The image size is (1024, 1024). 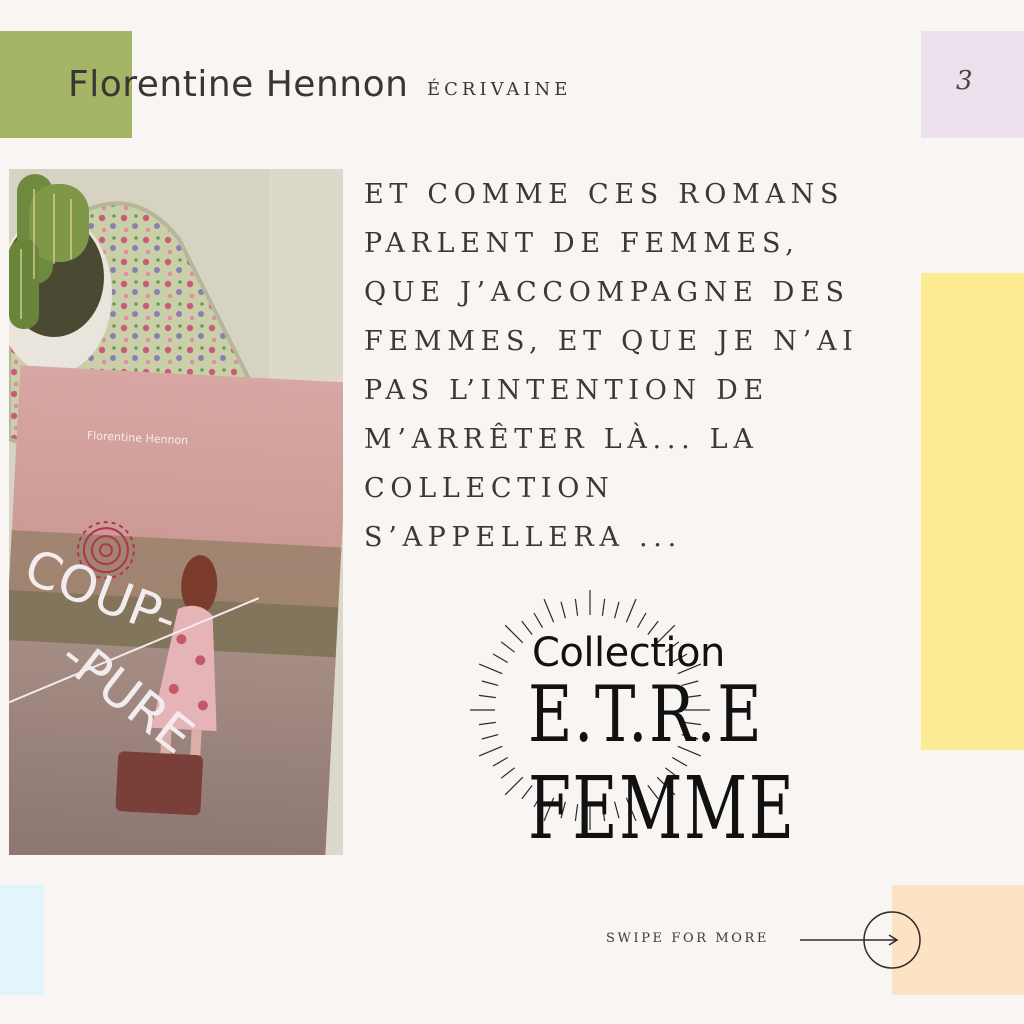 What do you see at coordinates (22, 940) in the screenshot?
I see `cyan-accent-block` at bounding box center [22, 940].